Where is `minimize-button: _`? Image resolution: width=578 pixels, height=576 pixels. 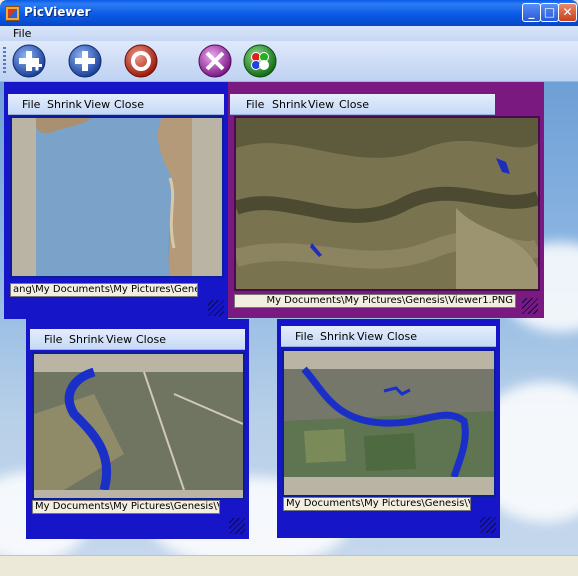 minimize-button: _ is located at coordinates (531, 12).